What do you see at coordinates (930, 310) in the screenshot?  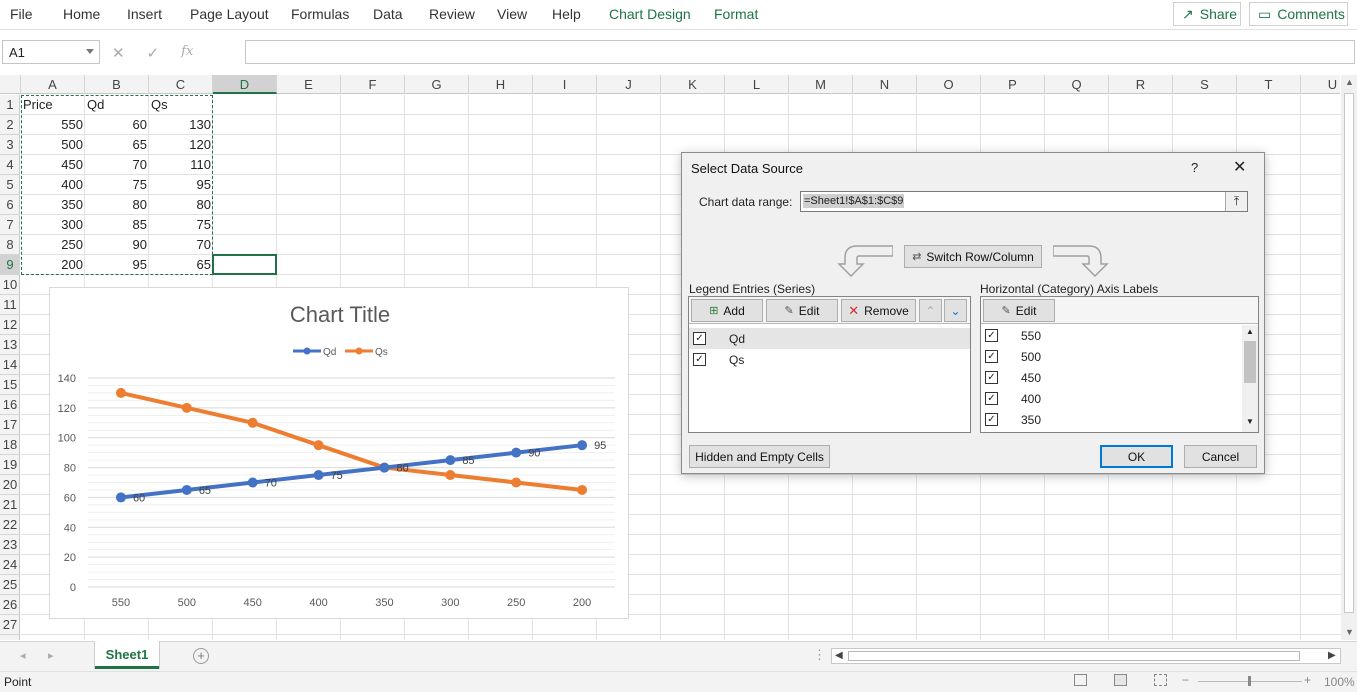 I see `move-up-button: ⌃` at bounding box center [930, 310].